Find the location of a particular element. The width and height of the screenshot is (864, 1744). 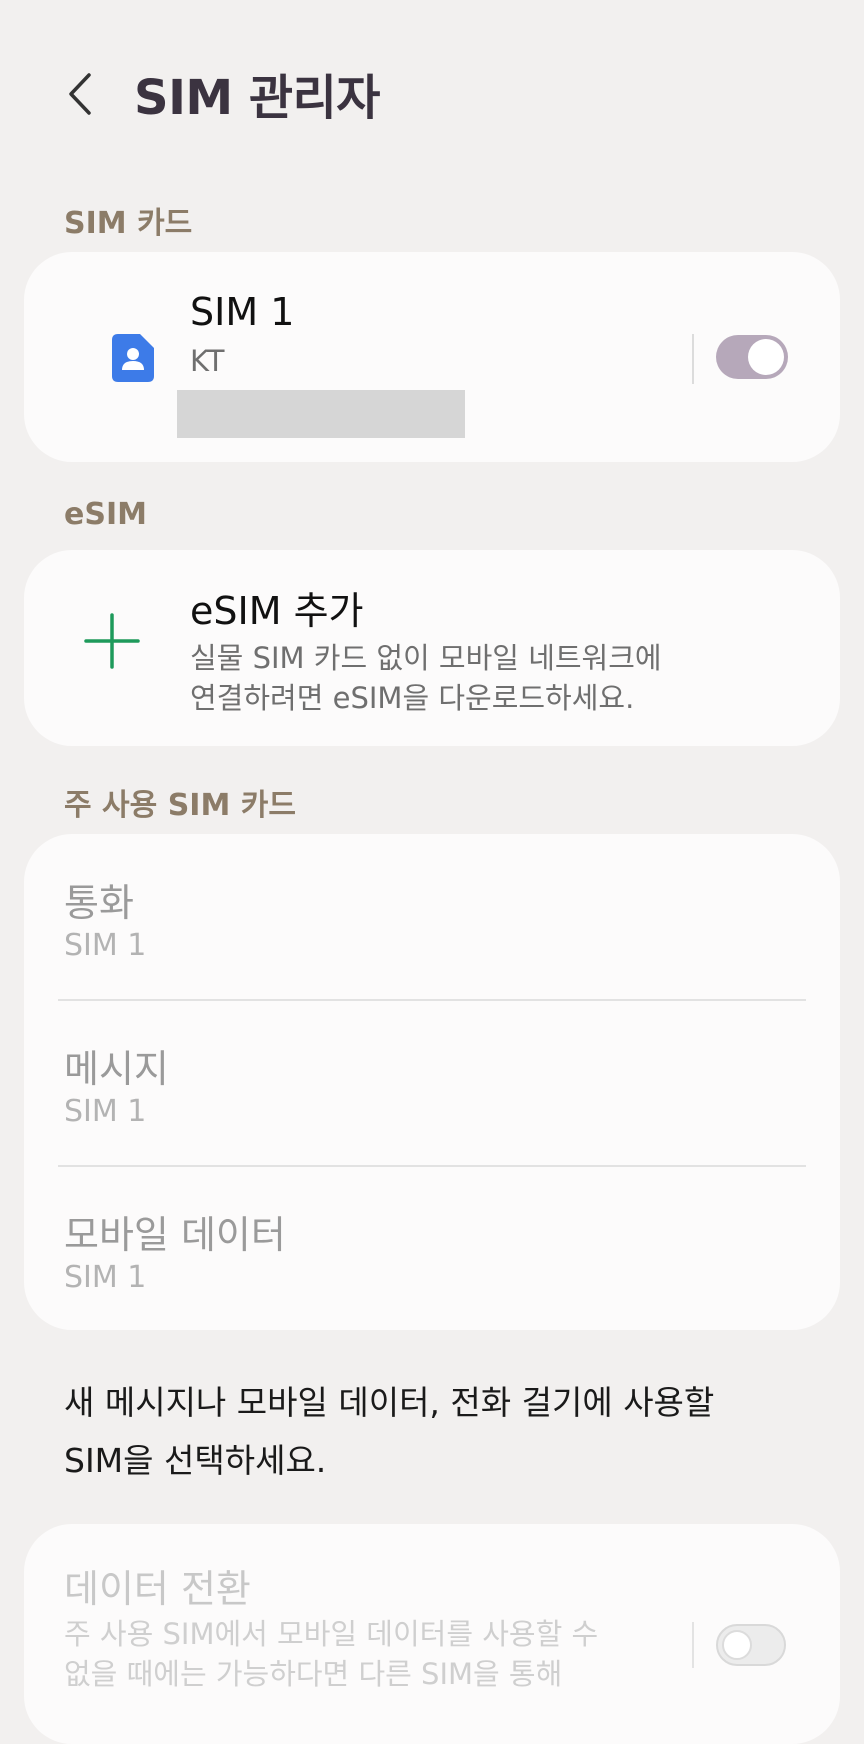

section-label-esim: eSIM is located at coordinates (105, 514).